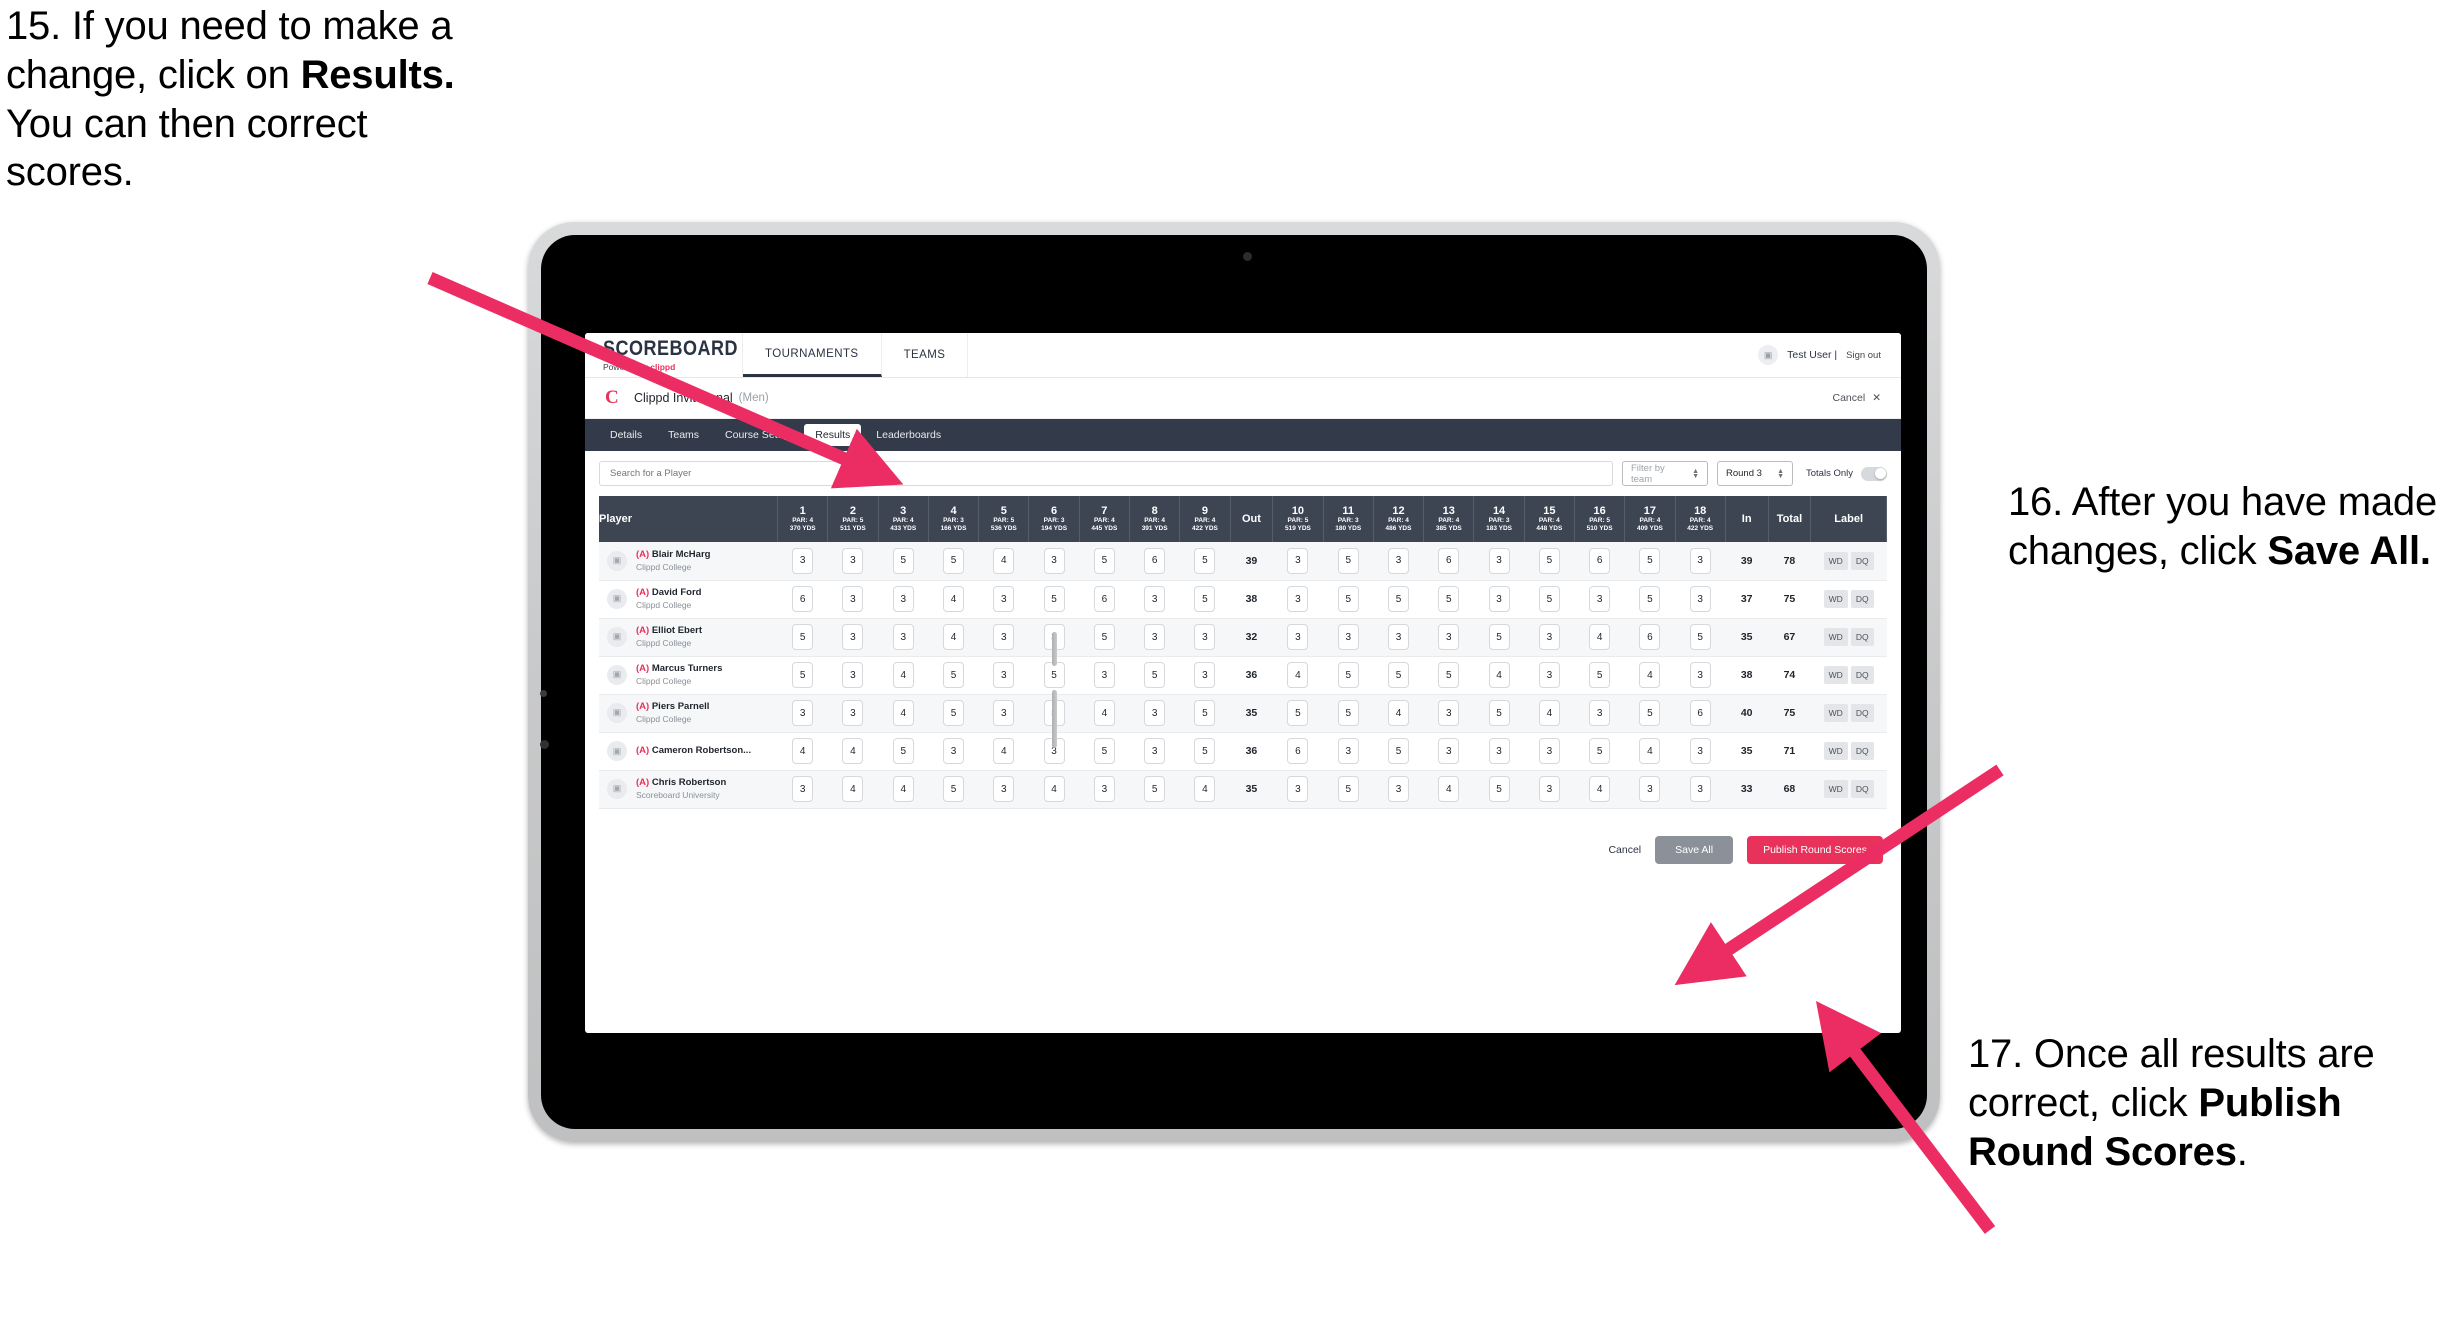 This screenshot has width=2464, height=1326. What do you see at coordinates (802, 599) in the screenshot?
I see `score-cell-front-1: 6` at bounding box center [802, 599].